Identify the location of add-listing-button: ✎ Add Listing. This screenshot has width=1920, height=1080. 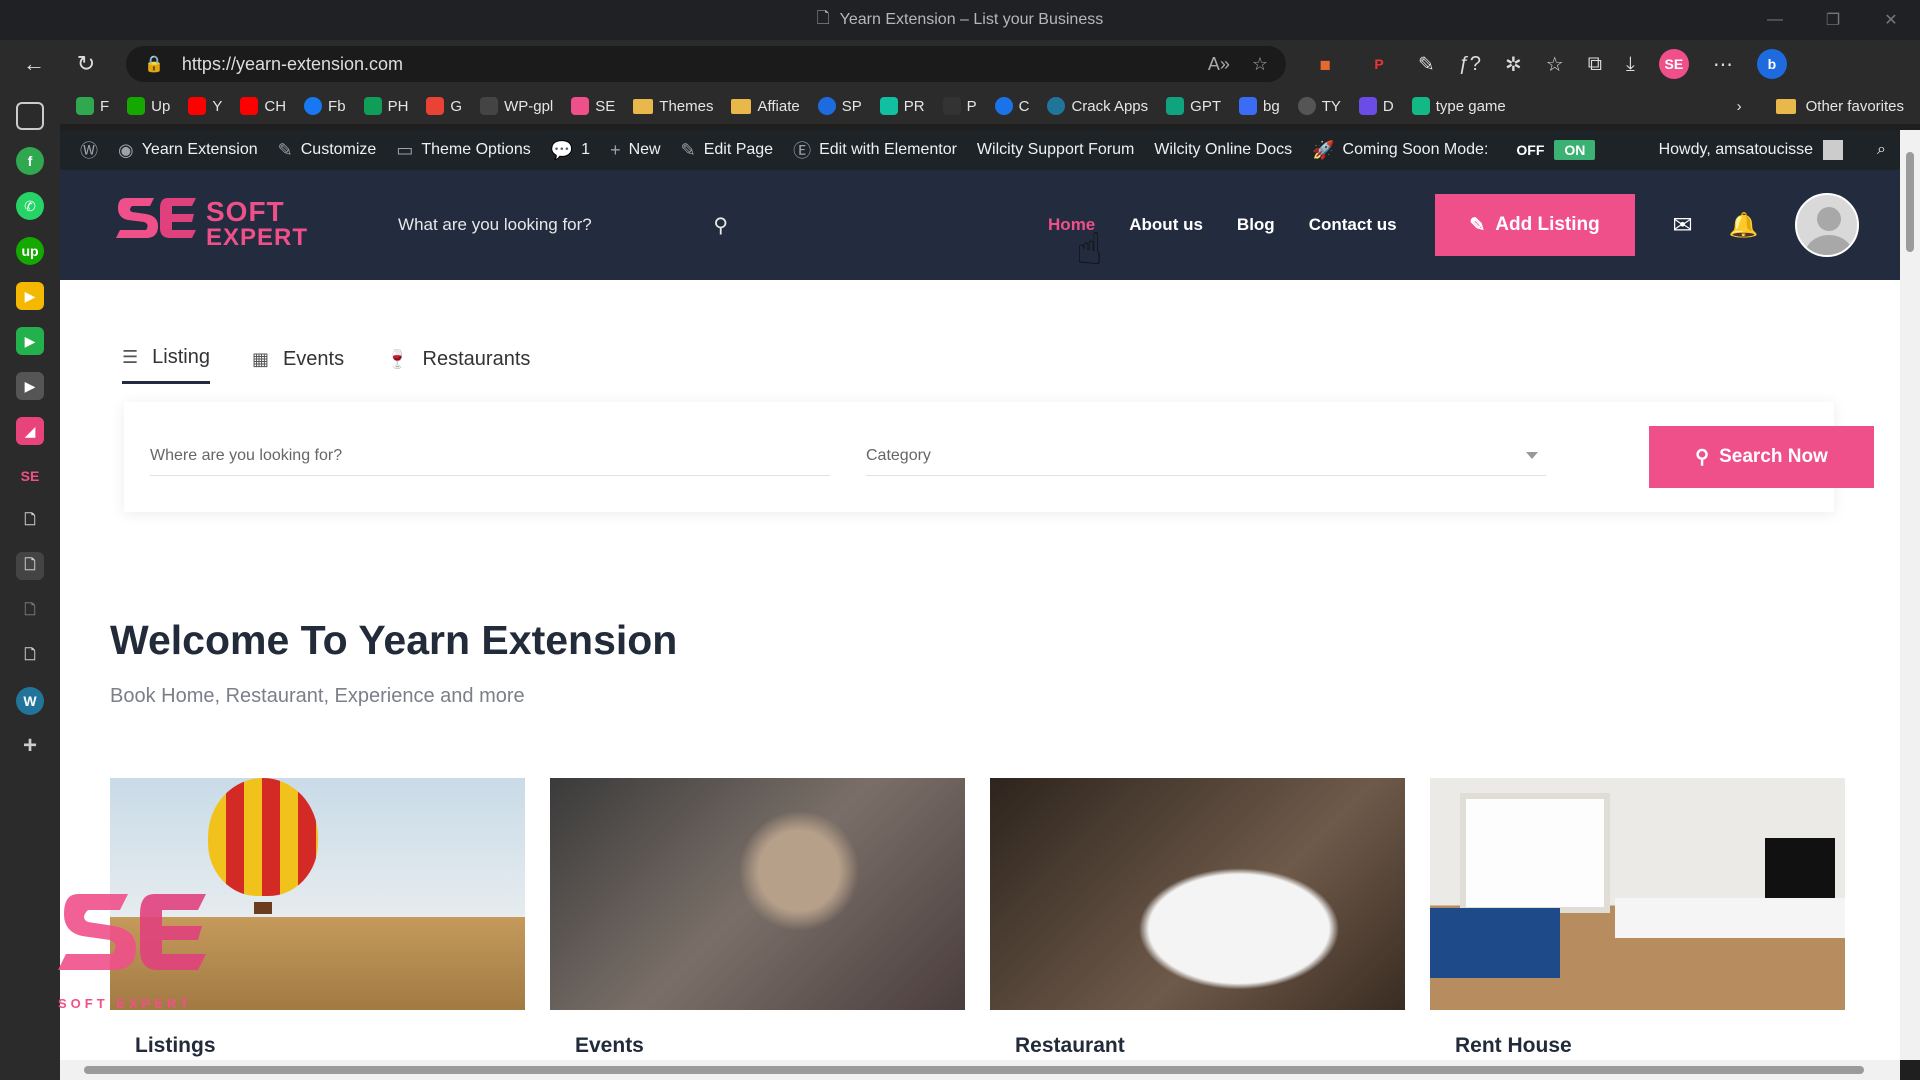
(1534, 225).